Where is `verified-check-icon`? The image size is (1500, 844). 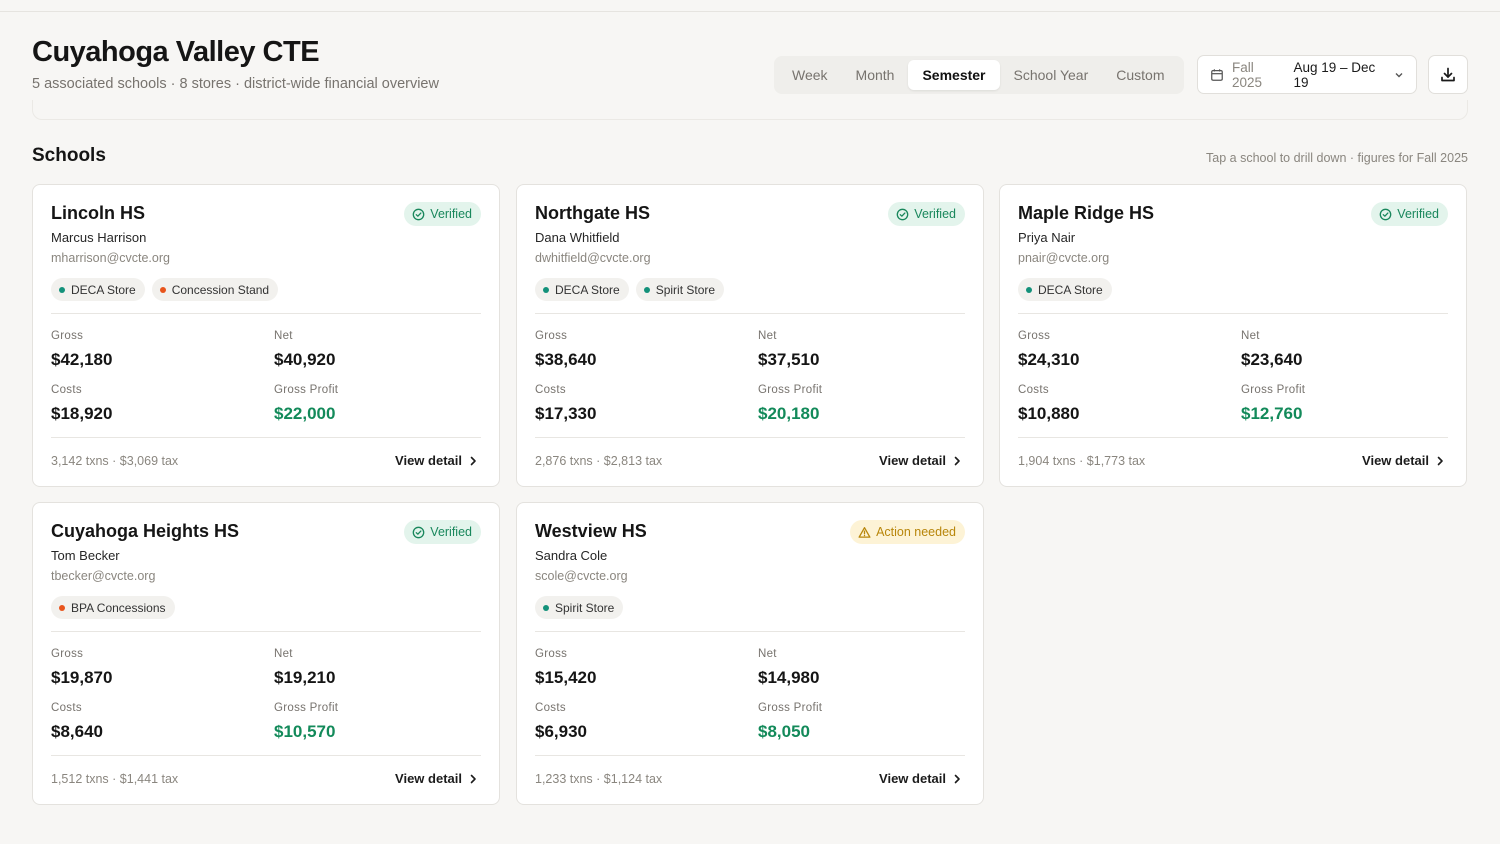
verified-check-icon is located at coordinates (902, 214).